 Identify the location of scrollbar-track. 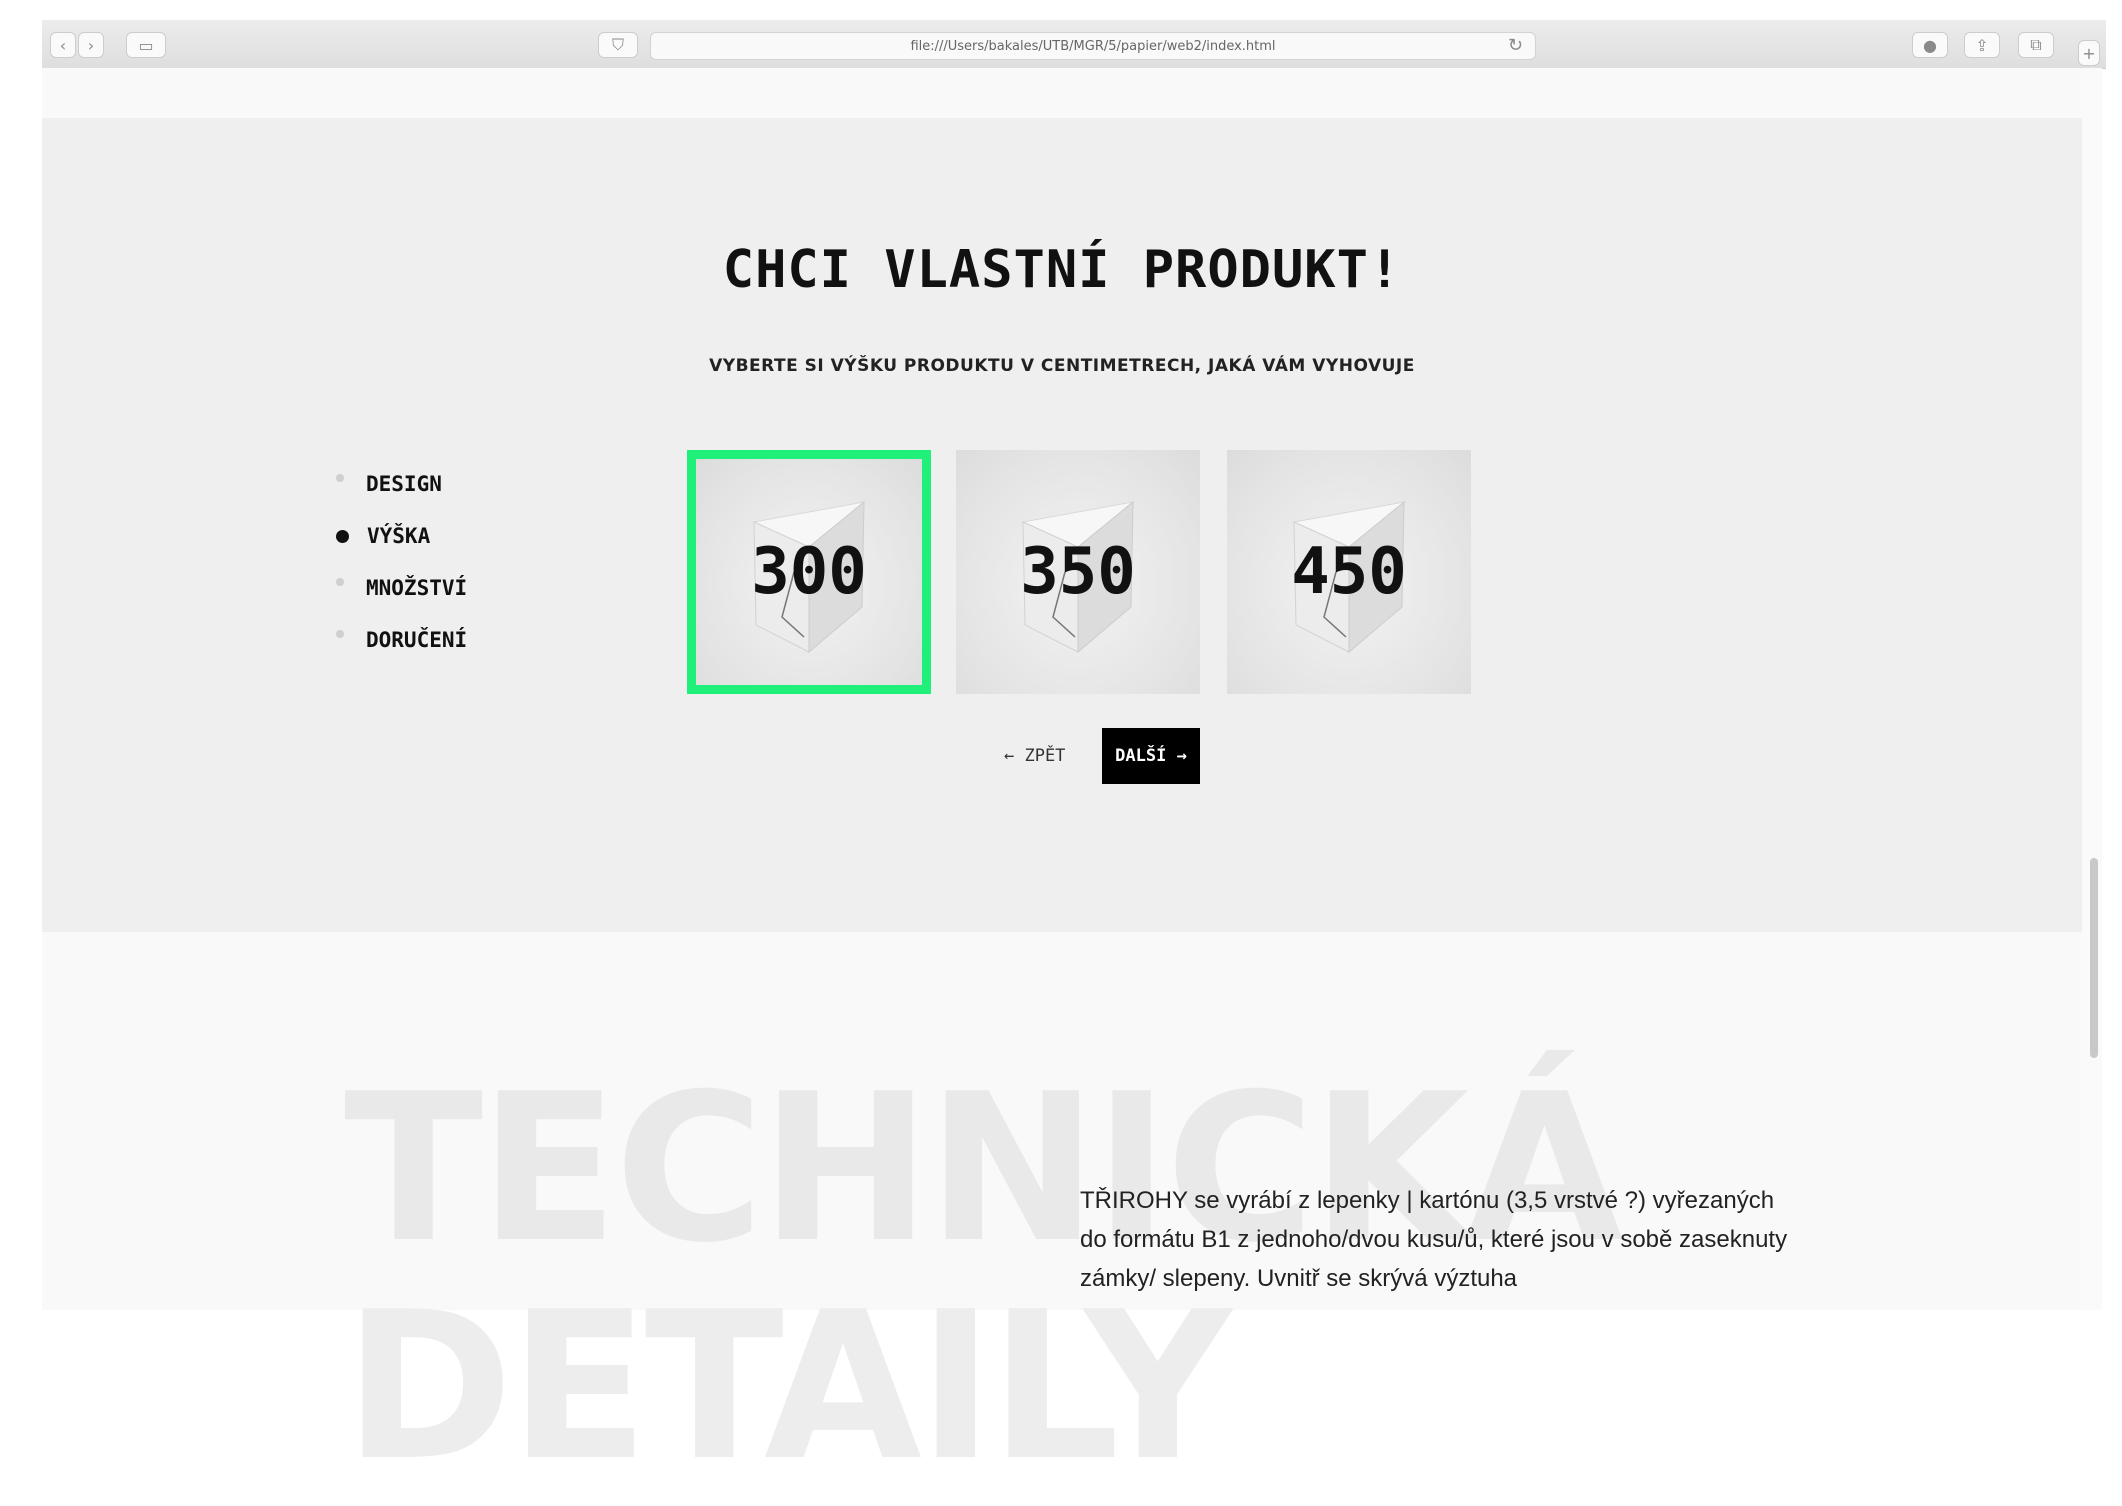
(2092, 689).